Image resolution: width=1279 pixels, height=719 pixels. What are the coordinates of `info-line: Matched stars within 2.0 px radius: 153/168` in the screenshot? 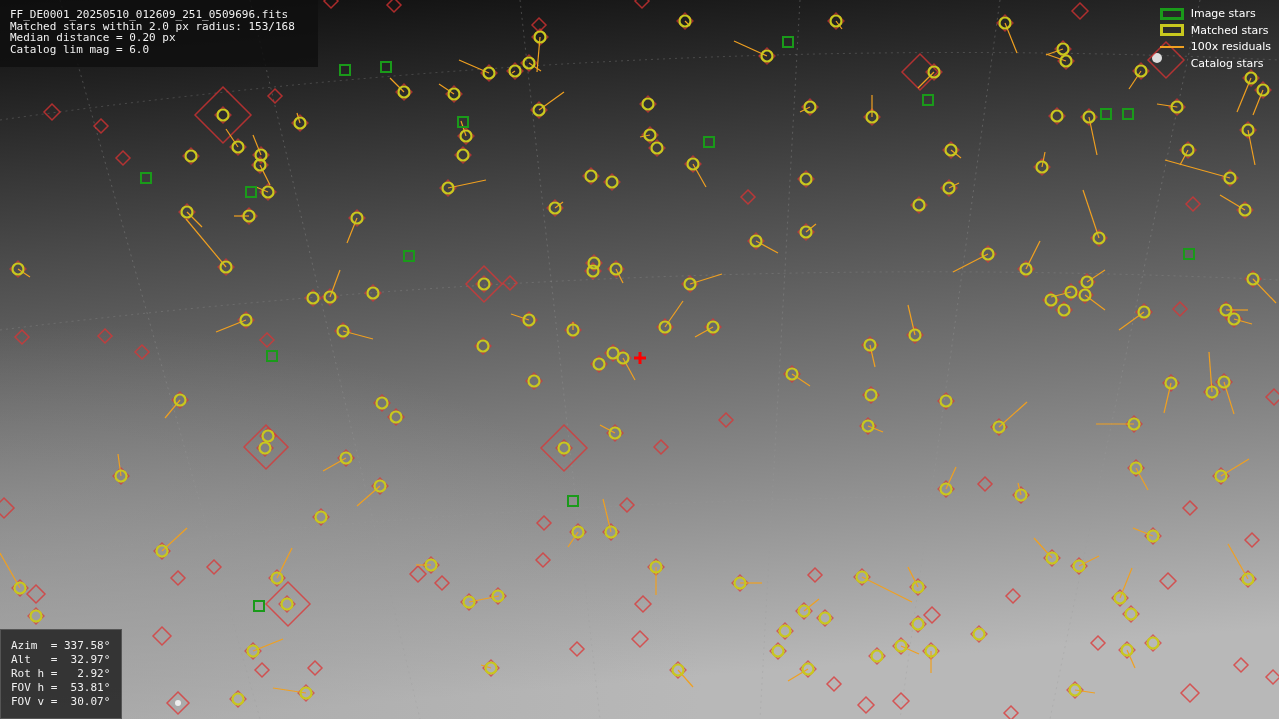 It's located at (152, 26).